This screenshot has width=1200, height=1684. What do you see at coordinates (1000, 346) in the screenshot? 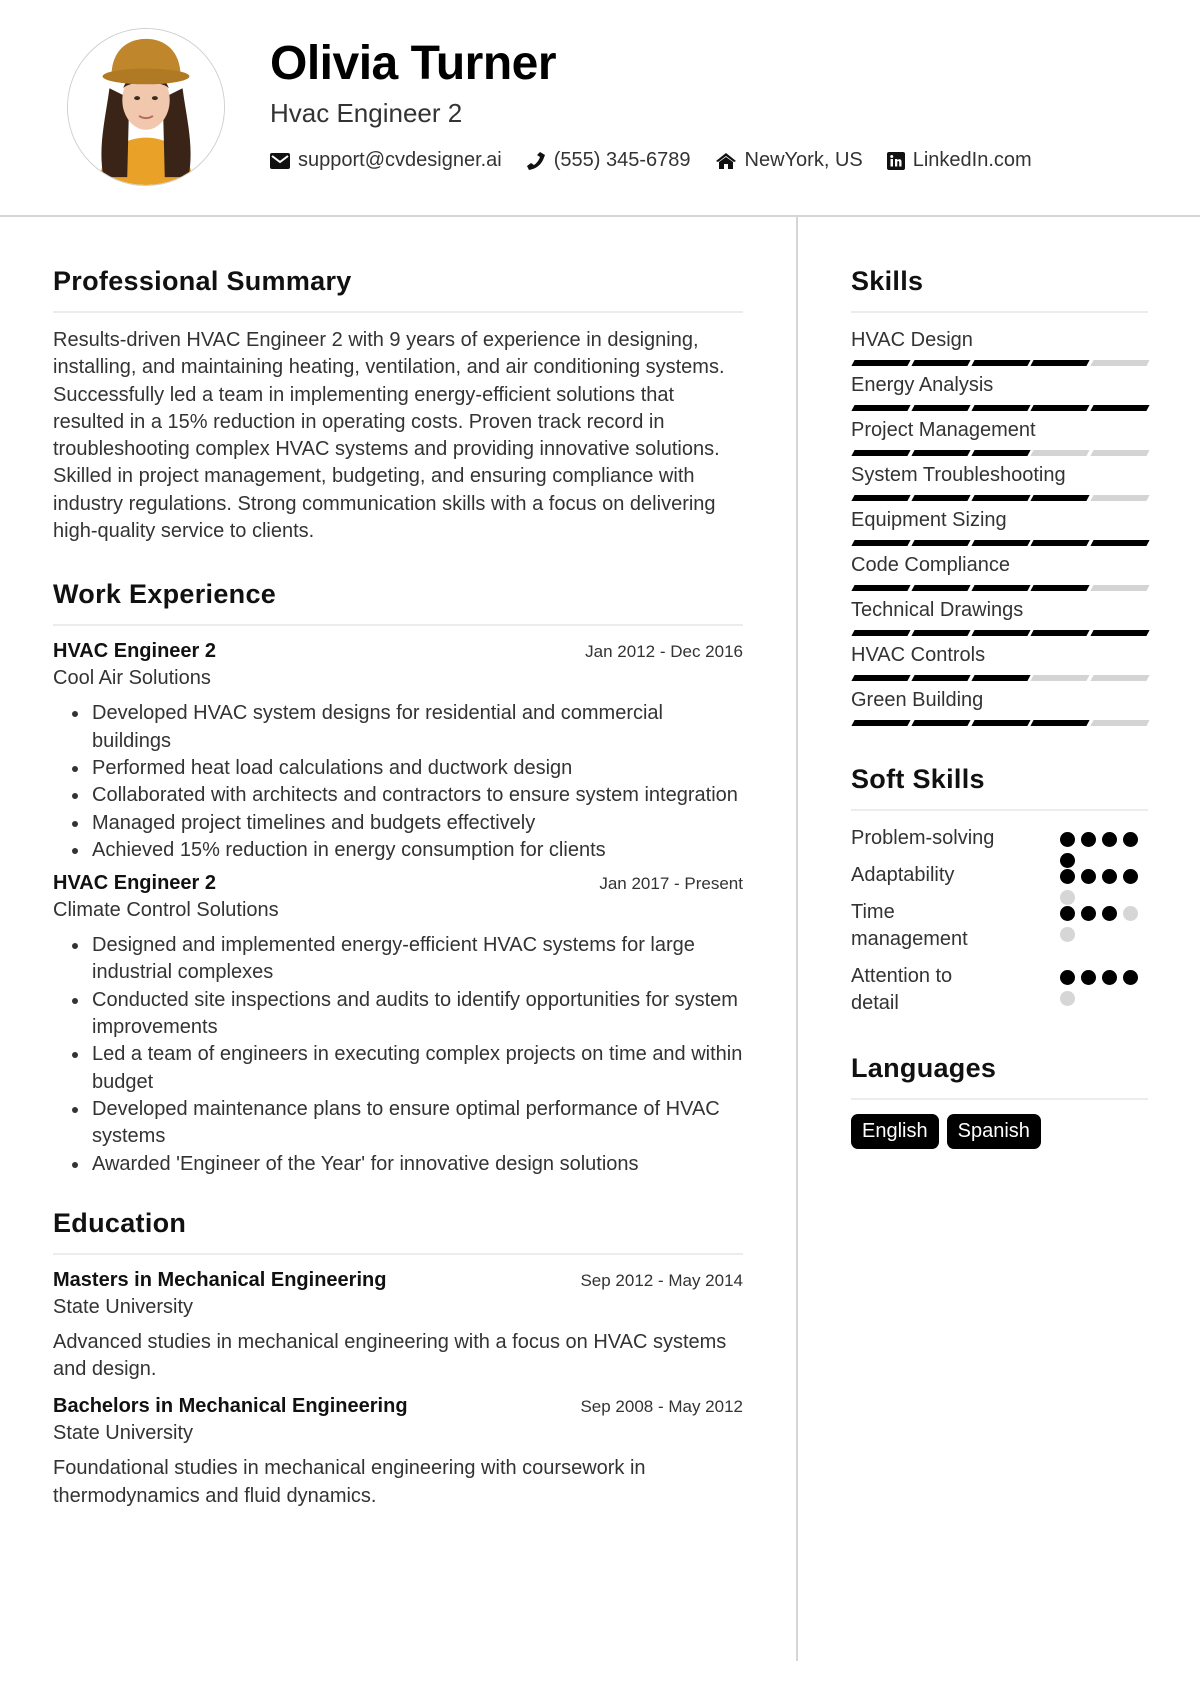
I see `skill-item: HVAC Design` at bounding box center [1000, 346].